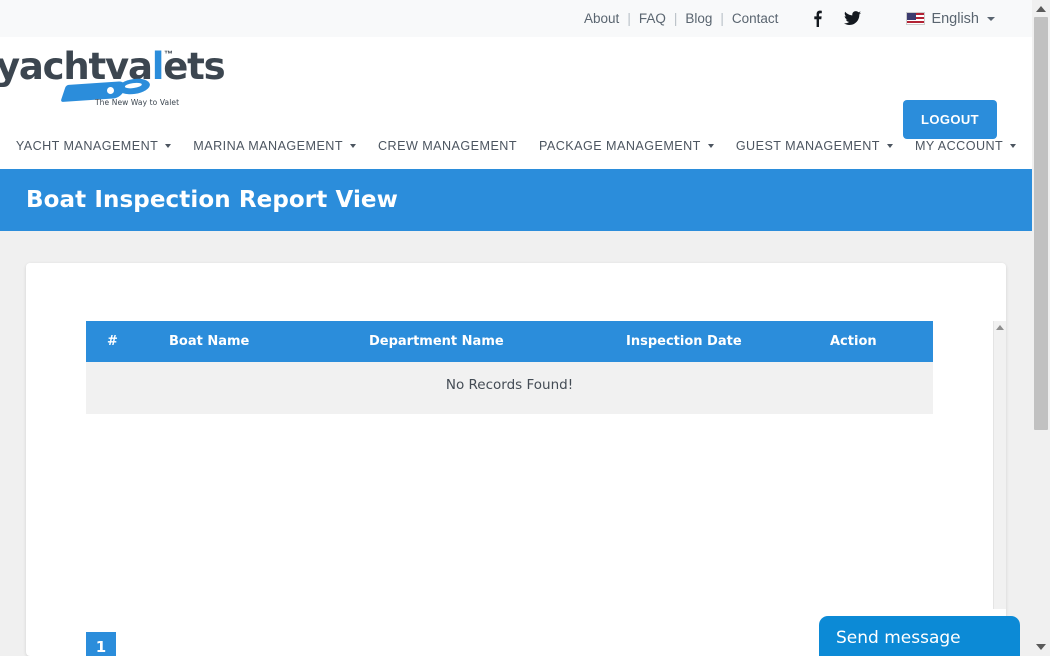  Describe the element at coordinates (652, 18) in the screenshot. I see `topbar-link-faq: FAQ` at that location.